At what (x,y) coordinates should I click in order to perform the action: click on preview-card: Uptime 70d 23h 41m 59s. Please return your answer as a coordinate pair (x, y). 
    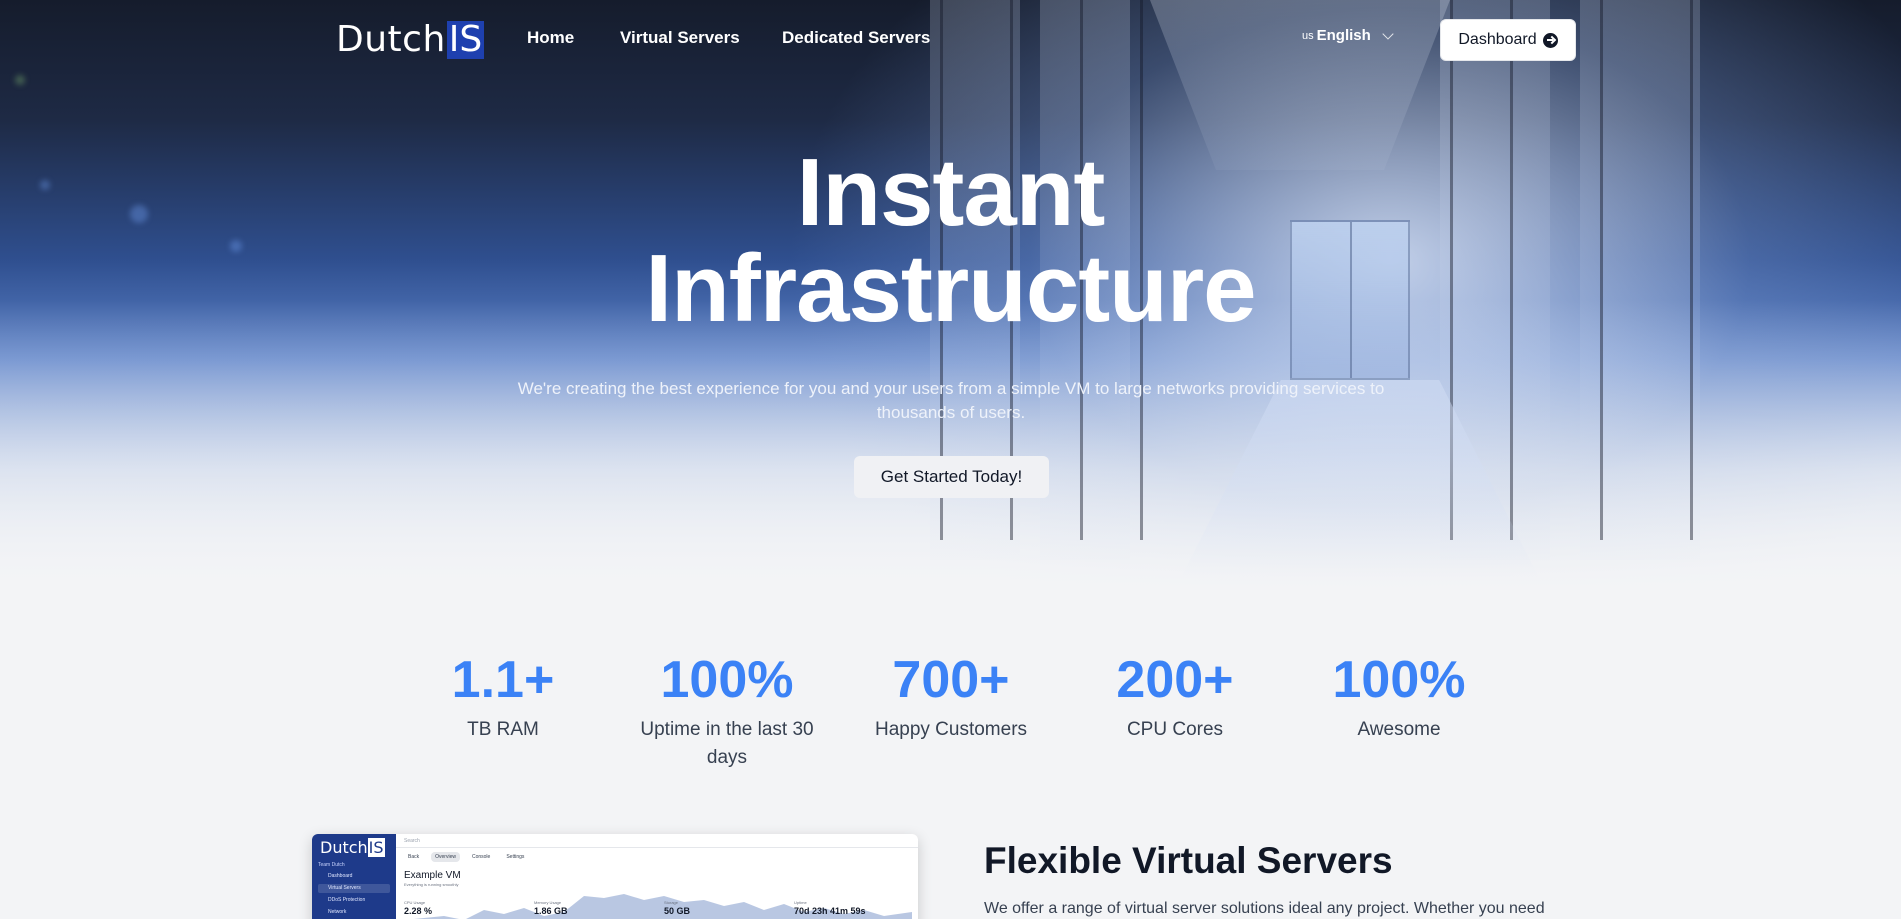
    Looking at the image, I should click on (830, 908).